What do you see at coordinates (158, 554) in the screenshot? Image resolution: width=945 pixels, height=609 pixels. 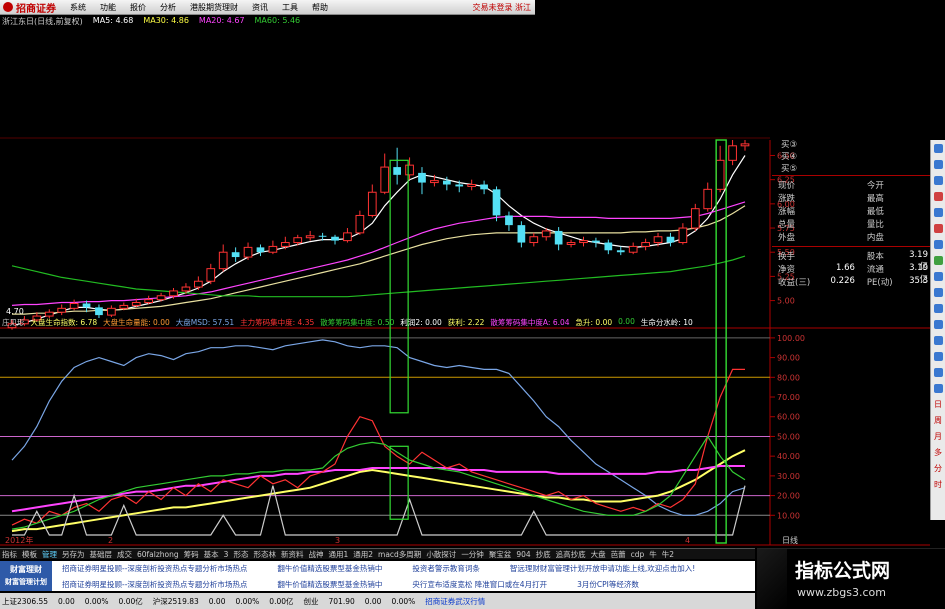 I see `indicator-tab: 60falzhong` at bounding box center [158, 554].